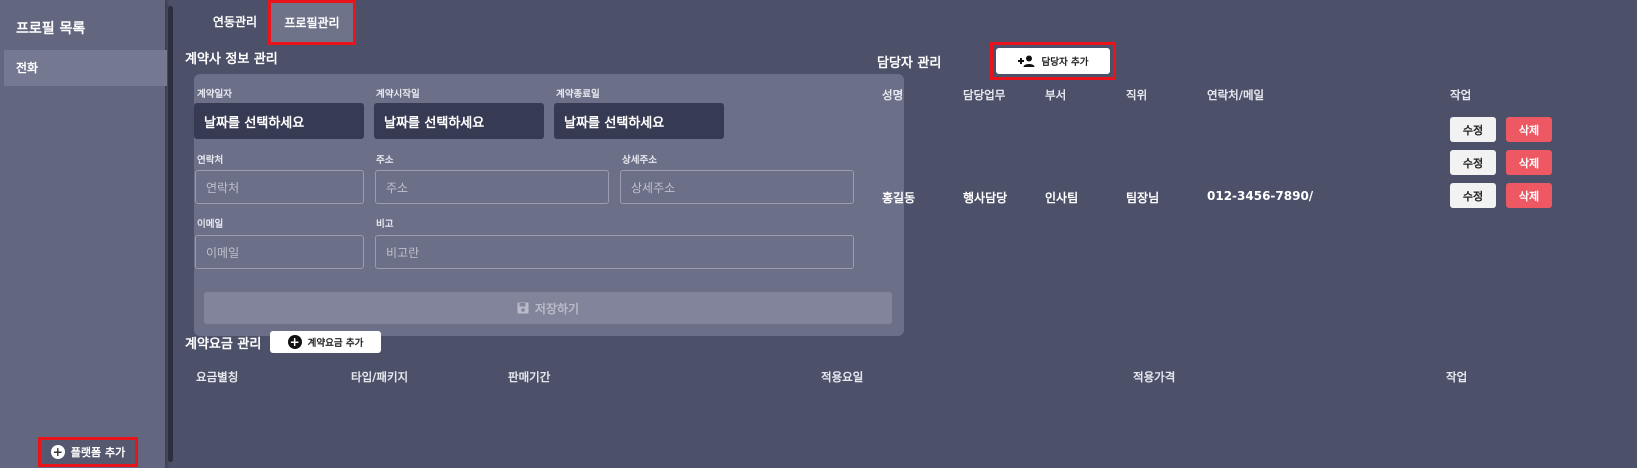 The image size is (1637, 468). What do you see at coordinates (1137, 95) in the screenshot?
I see `manager-col-position: 직위` at bounding box center [1137, 95].